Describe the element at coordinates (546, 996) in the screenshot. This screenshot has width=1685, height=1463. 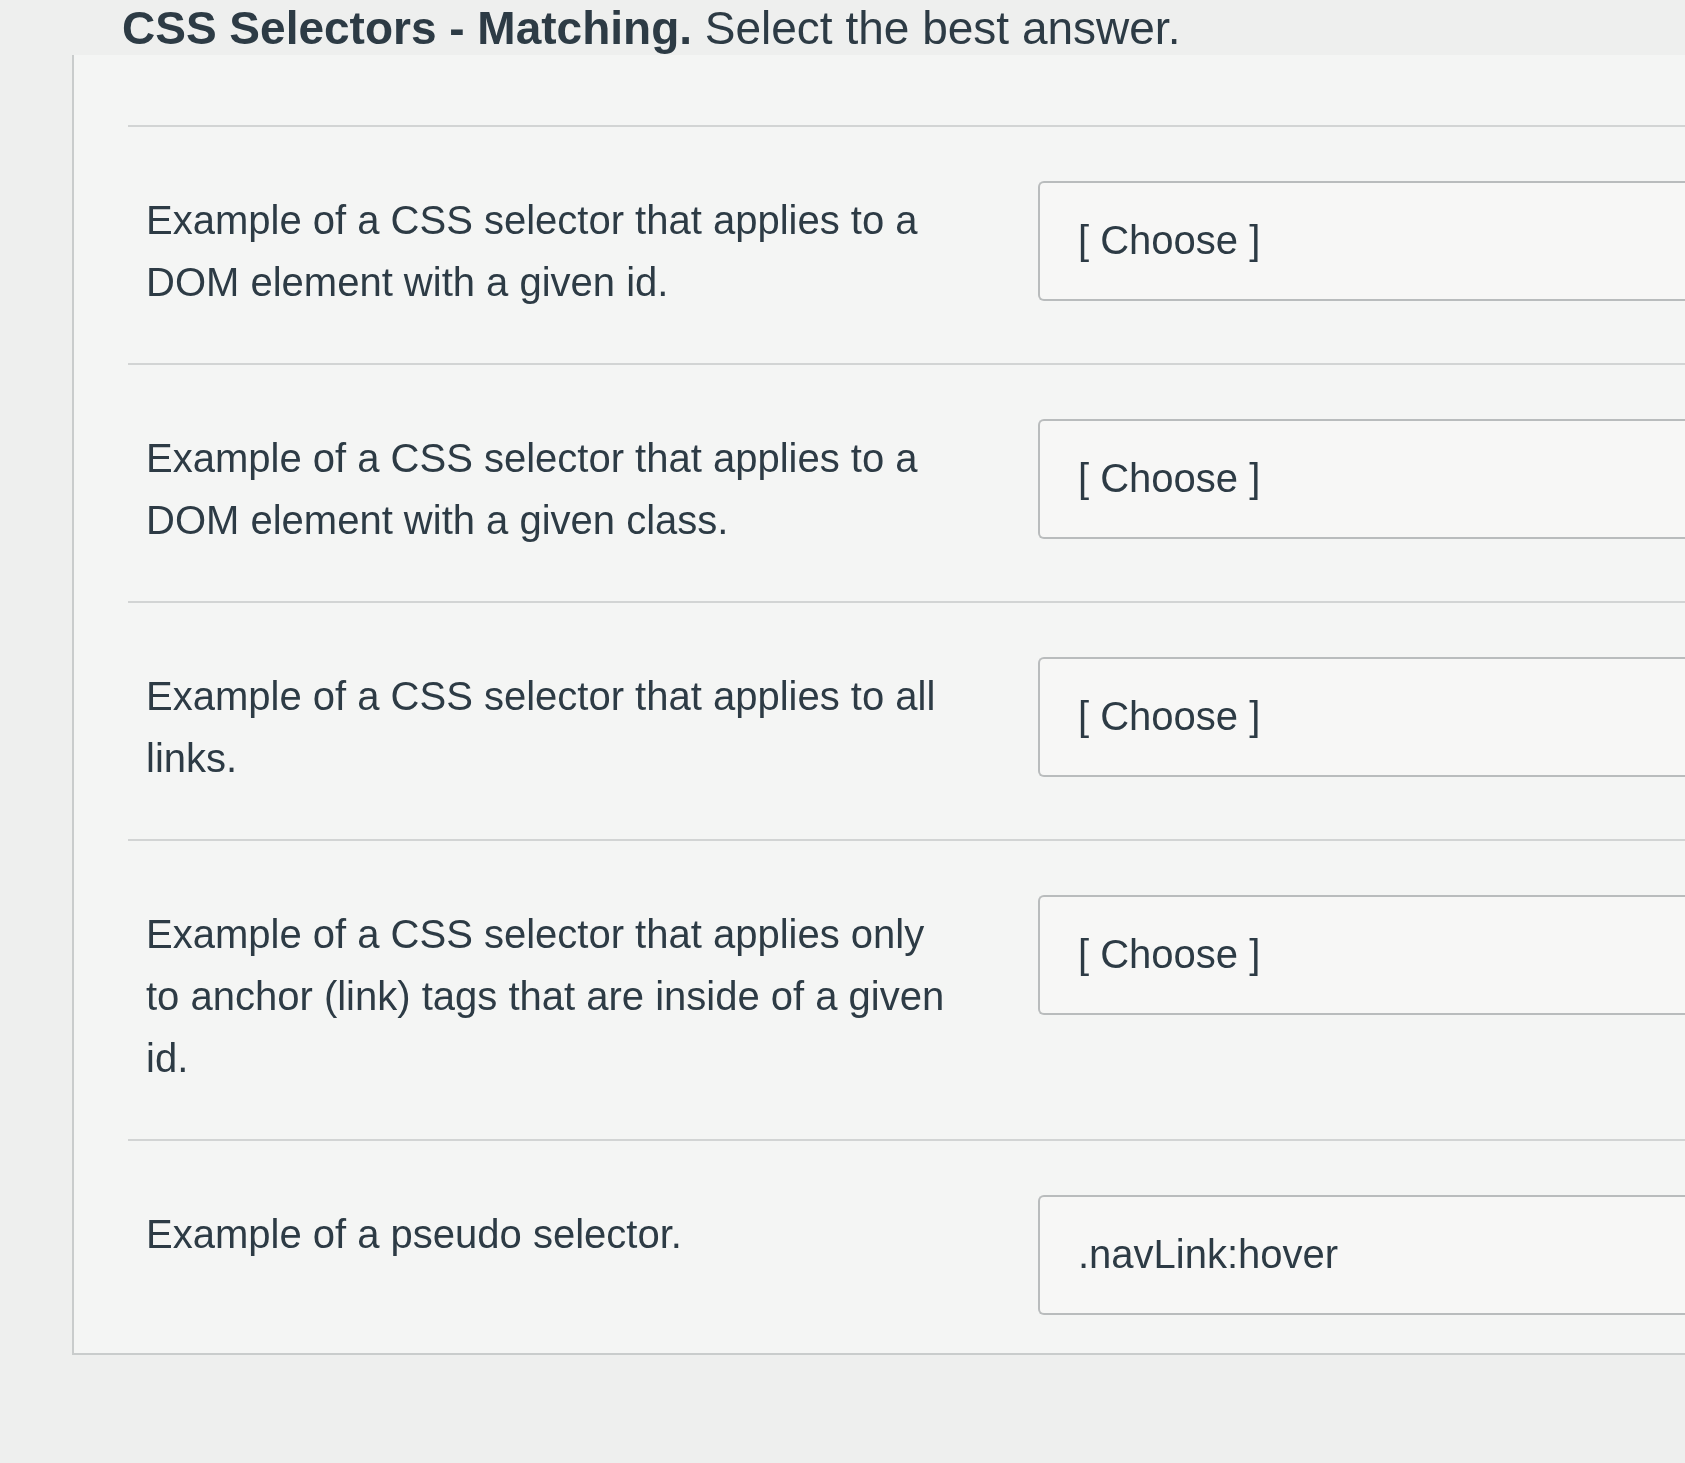
I see `question-text: Example of a CSS selector that applies only to anchor (link) tags that are inside of a given id.` at that location.